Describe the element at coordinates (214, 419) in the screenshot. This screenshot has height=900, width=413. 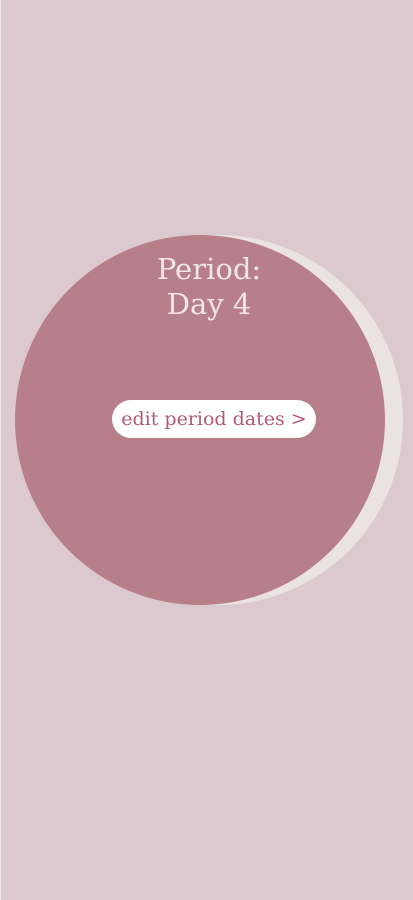
I see `edit-period-dates-button: edit period dates >` at that location.